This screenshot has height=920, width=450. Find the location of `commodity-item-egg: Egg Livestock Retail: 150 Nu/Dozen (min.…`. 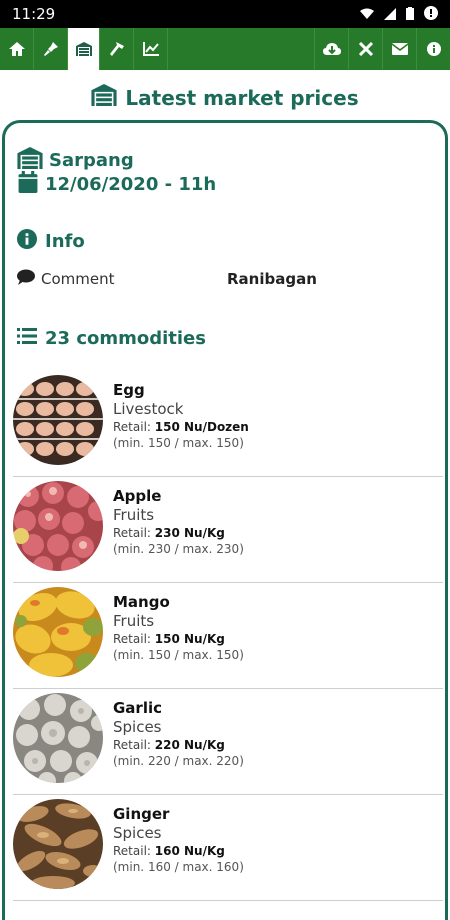

commodity-item-egg: Egg Livestock Retail: 150 Nu/Dozen (min.… is located at coordinates (228, 424).